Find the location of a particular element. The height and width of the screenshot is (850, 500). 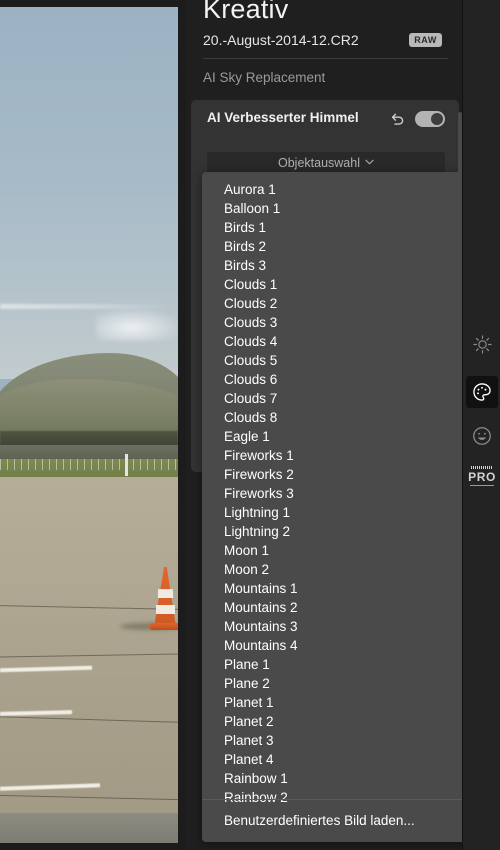

menu-item: Clouds 1 is located at coordinates (340, 284).